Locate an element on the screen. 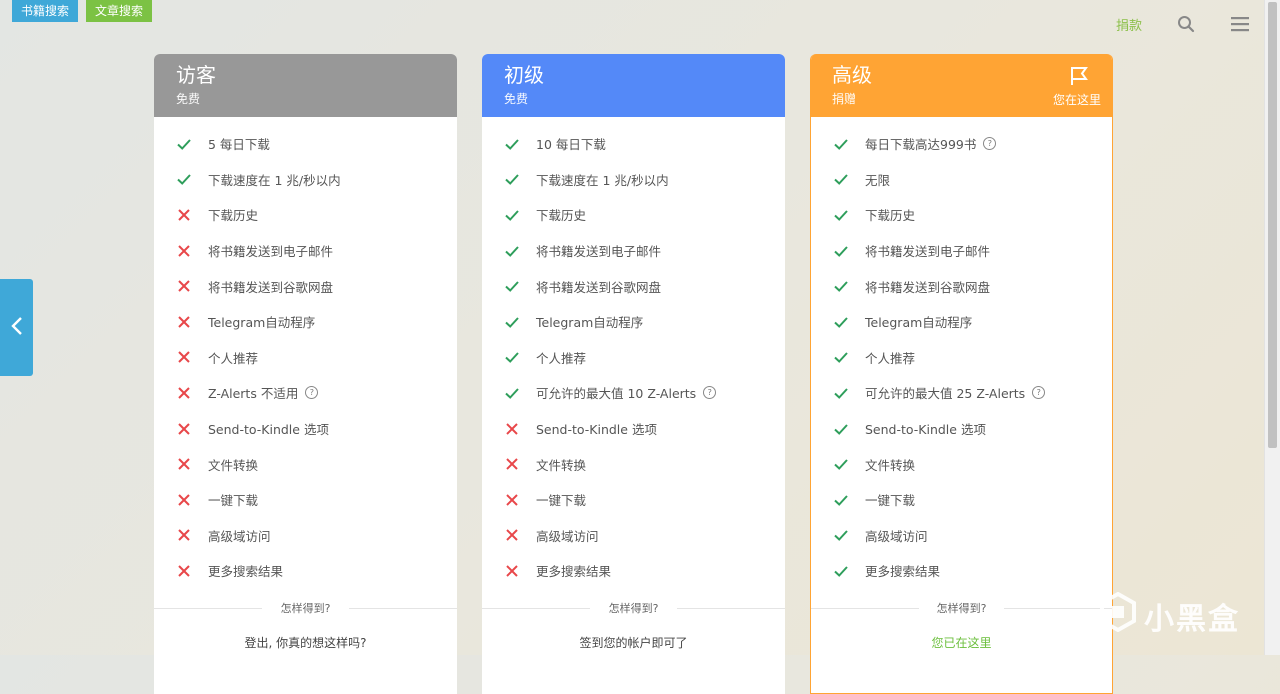 This screenshot has width=1280, height=694. header-actions: 捐款 is located at coordinates (1183, 24).